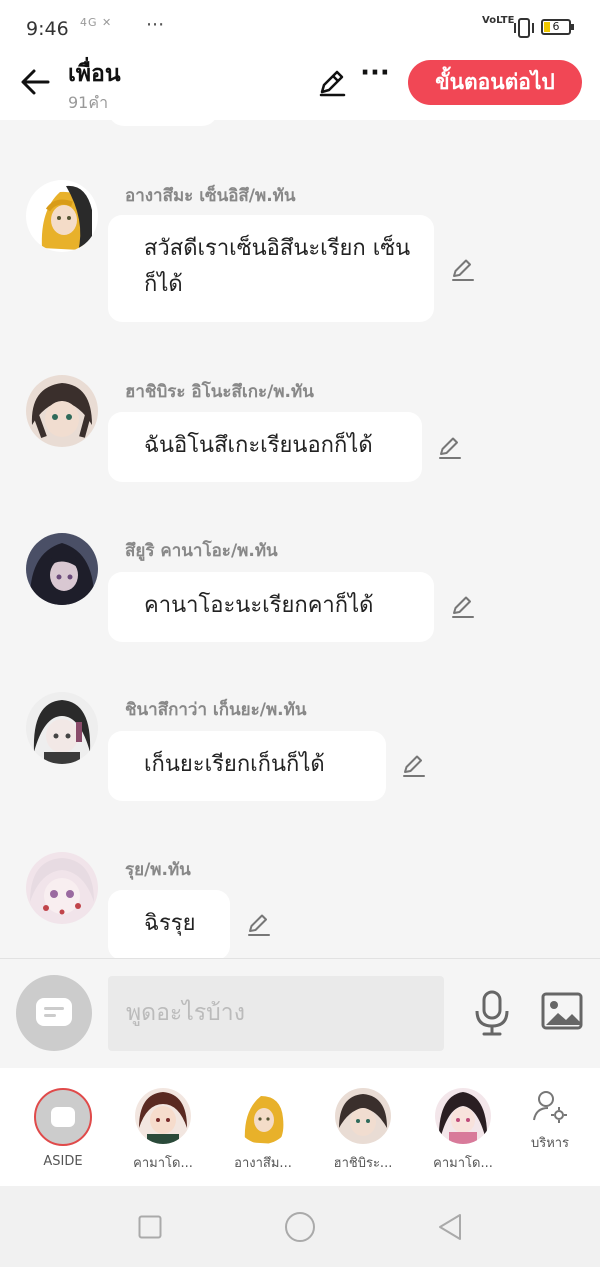 The width and height of the screenshot is (600, 1267). I want to click on manage-characters-button: บริหาร, so click(550, 1120).